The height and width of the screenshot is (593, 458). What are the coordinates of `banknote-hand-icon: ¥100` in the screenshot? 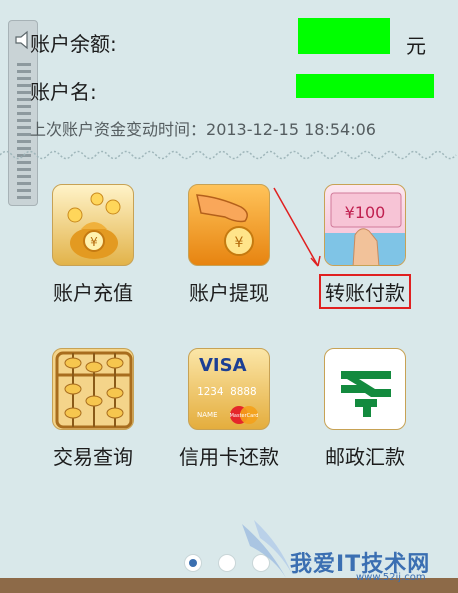 It's located at (365, 225).